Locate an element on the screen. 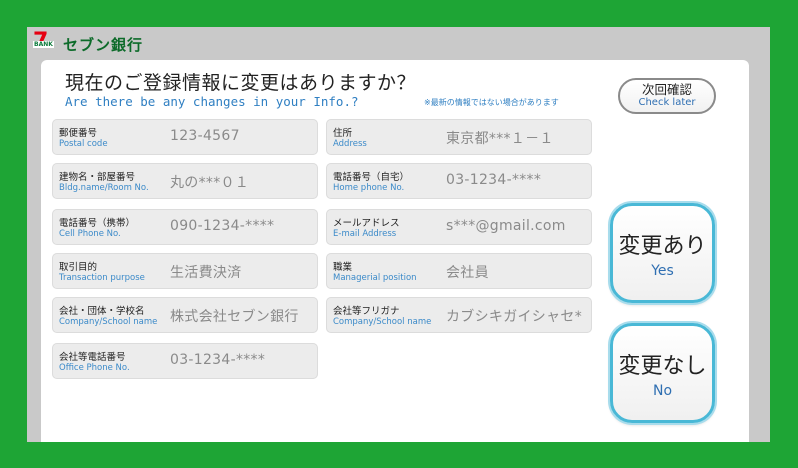 The height and width of the screenshot is (468, 798). field-cell-phone: 電話番号（携帯） Cell Phone No. 090-1234-**** is located at coordinates (185, 227).